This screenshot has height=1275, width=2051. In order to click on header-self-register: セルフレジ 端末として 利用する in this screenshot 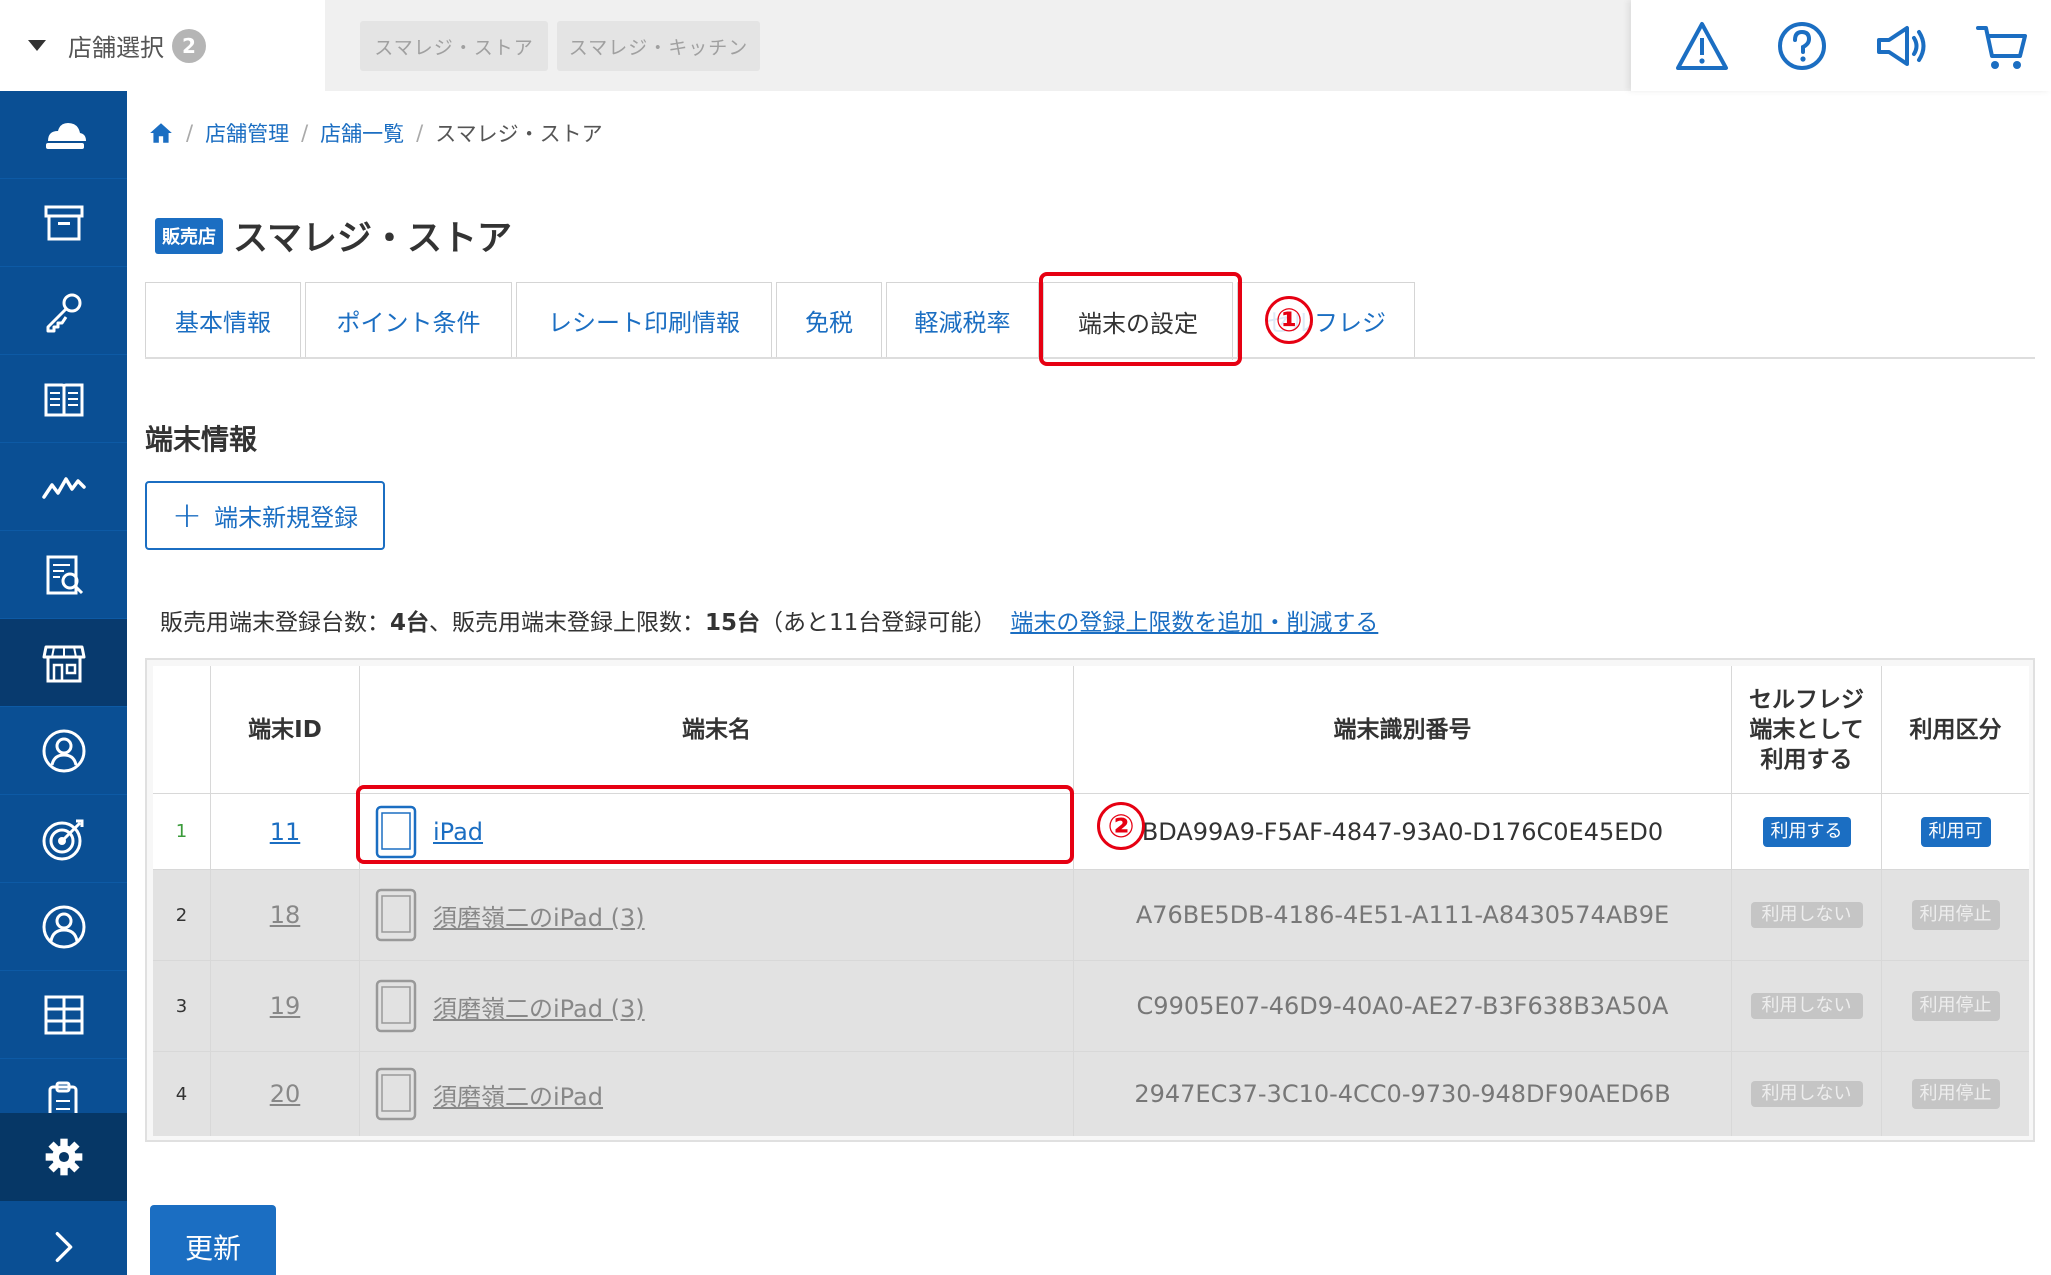, I will do `click(1807, 729)`.